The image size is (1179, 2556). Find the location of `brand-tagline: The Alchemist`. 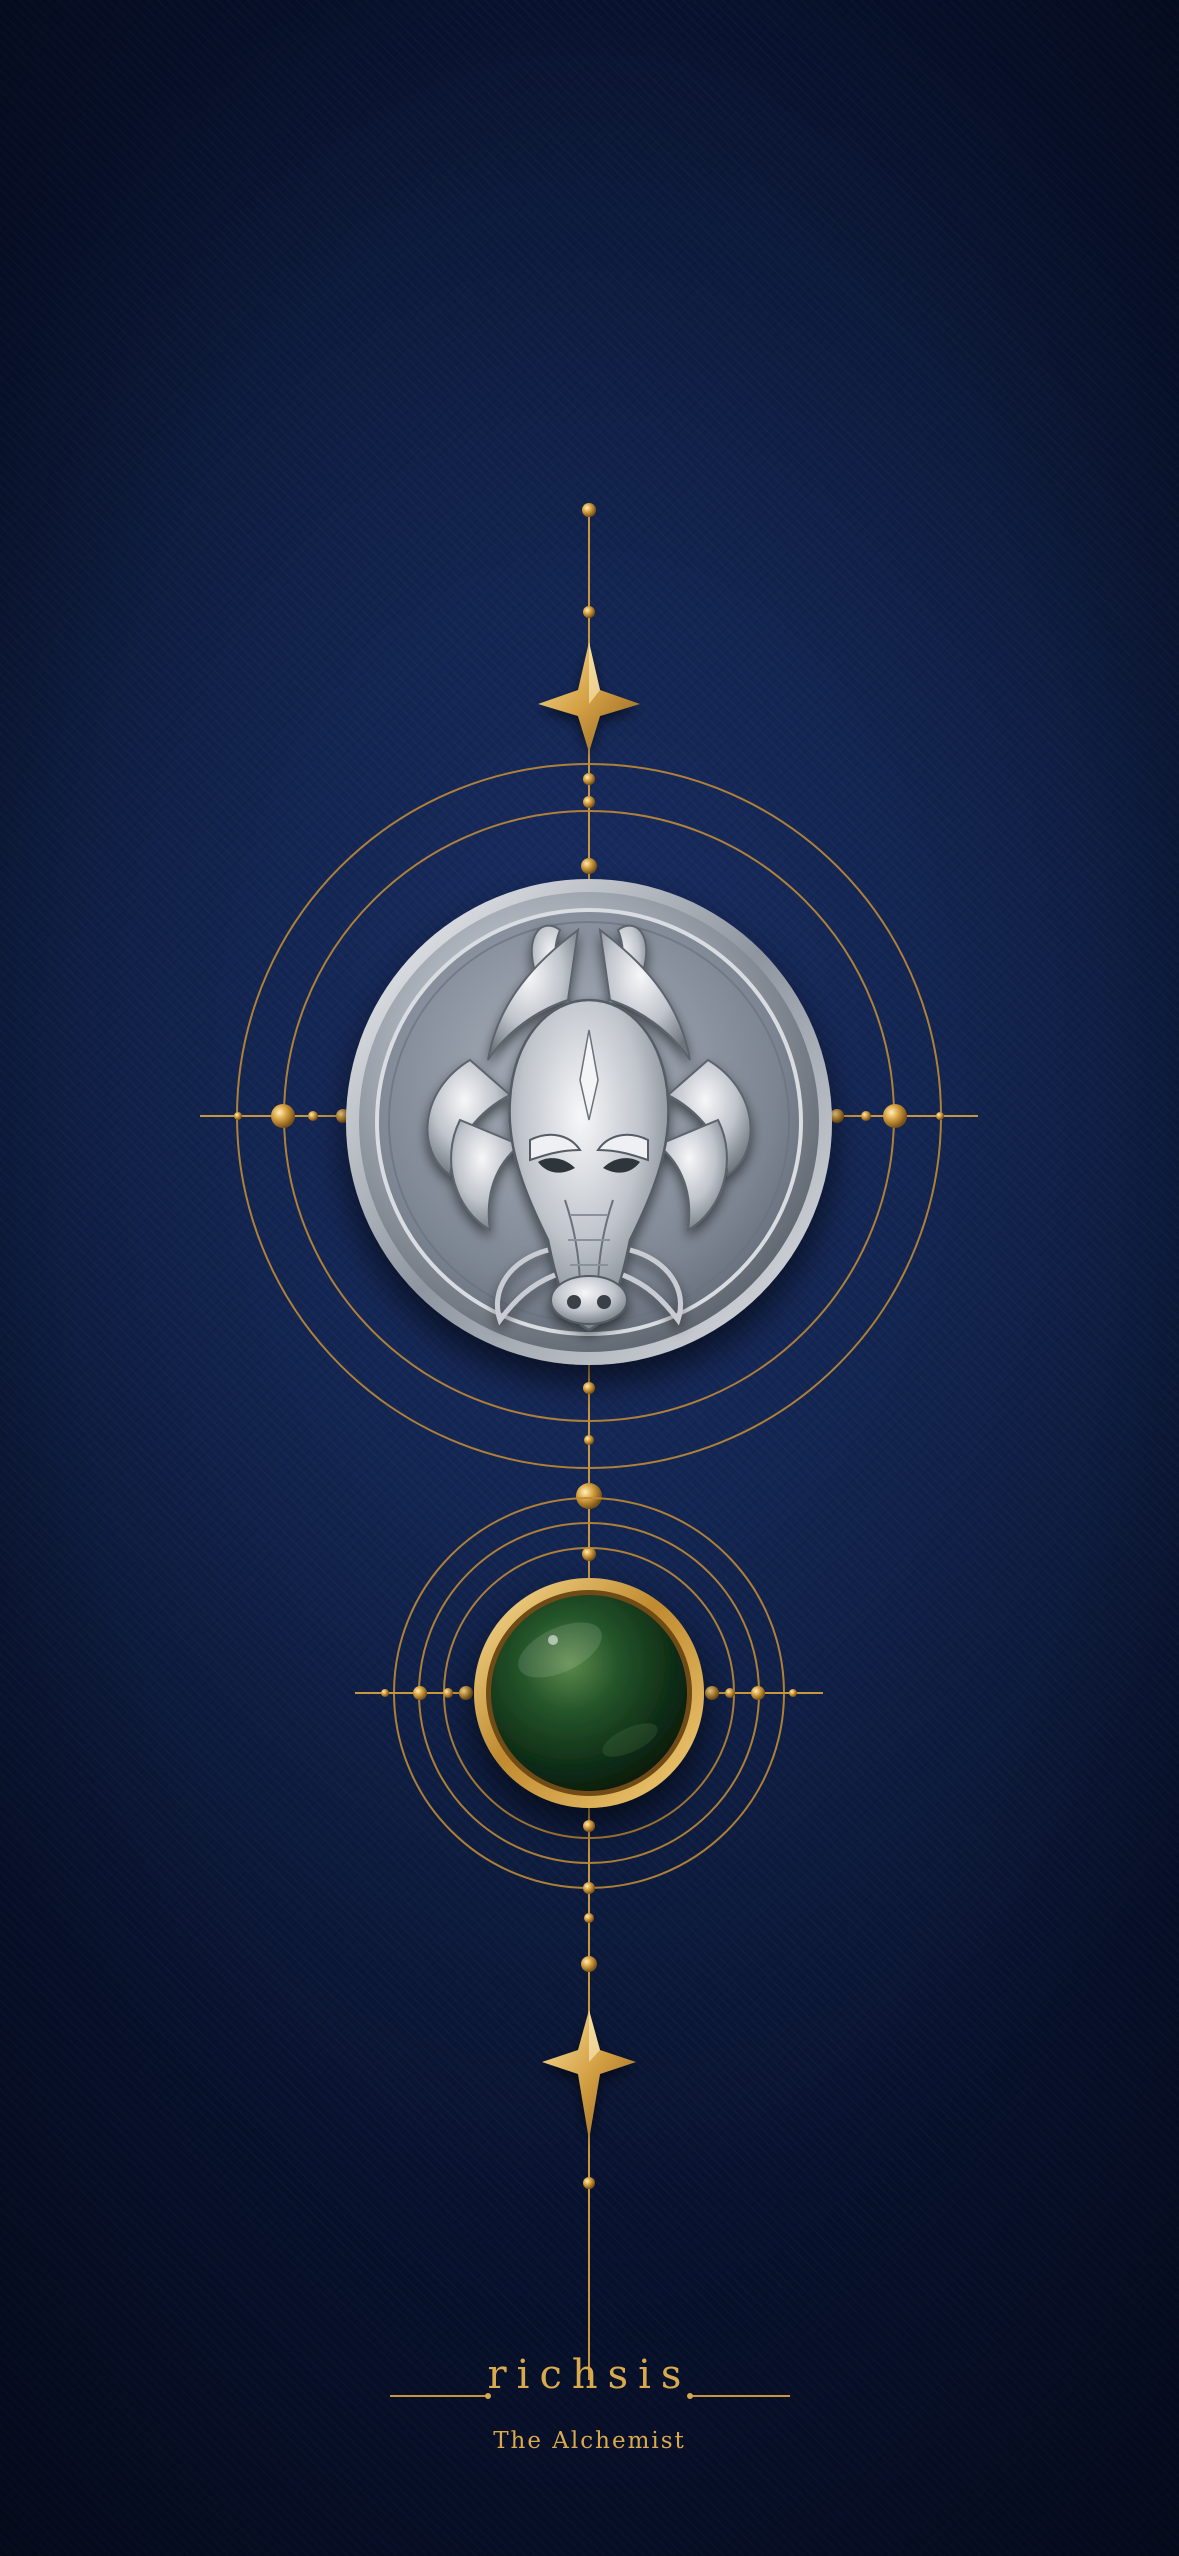

brand-tagline: The Alchemist is located at coordinates (589, 2441).